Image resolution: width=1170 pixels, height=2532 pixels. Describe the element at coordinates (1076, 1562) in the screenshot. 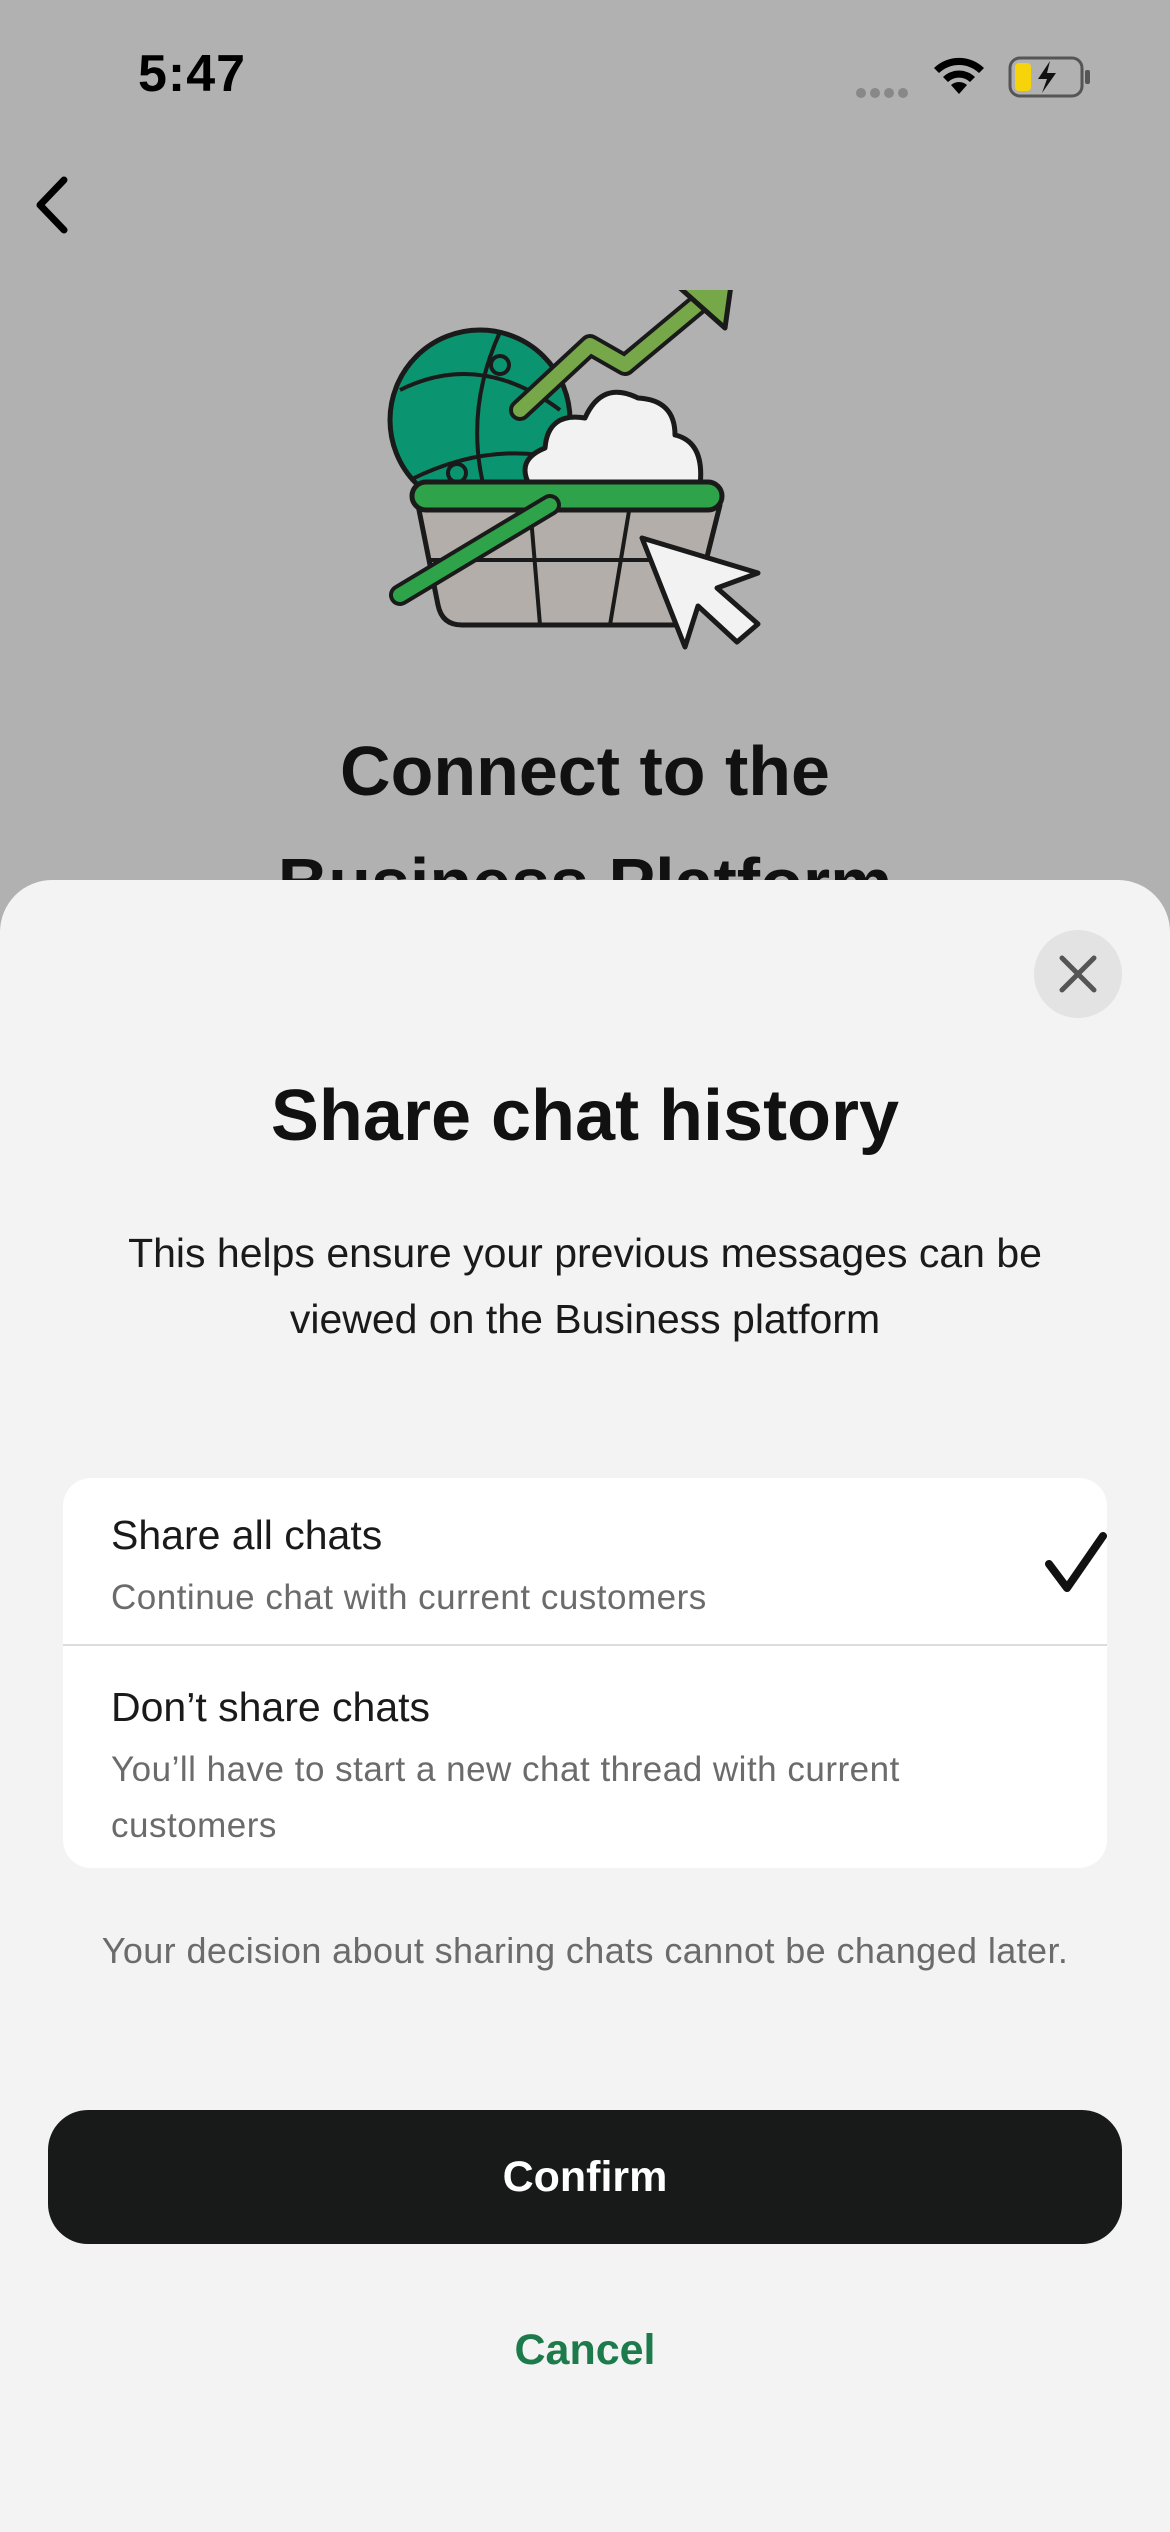

I see `checkmark-icon` at that location.